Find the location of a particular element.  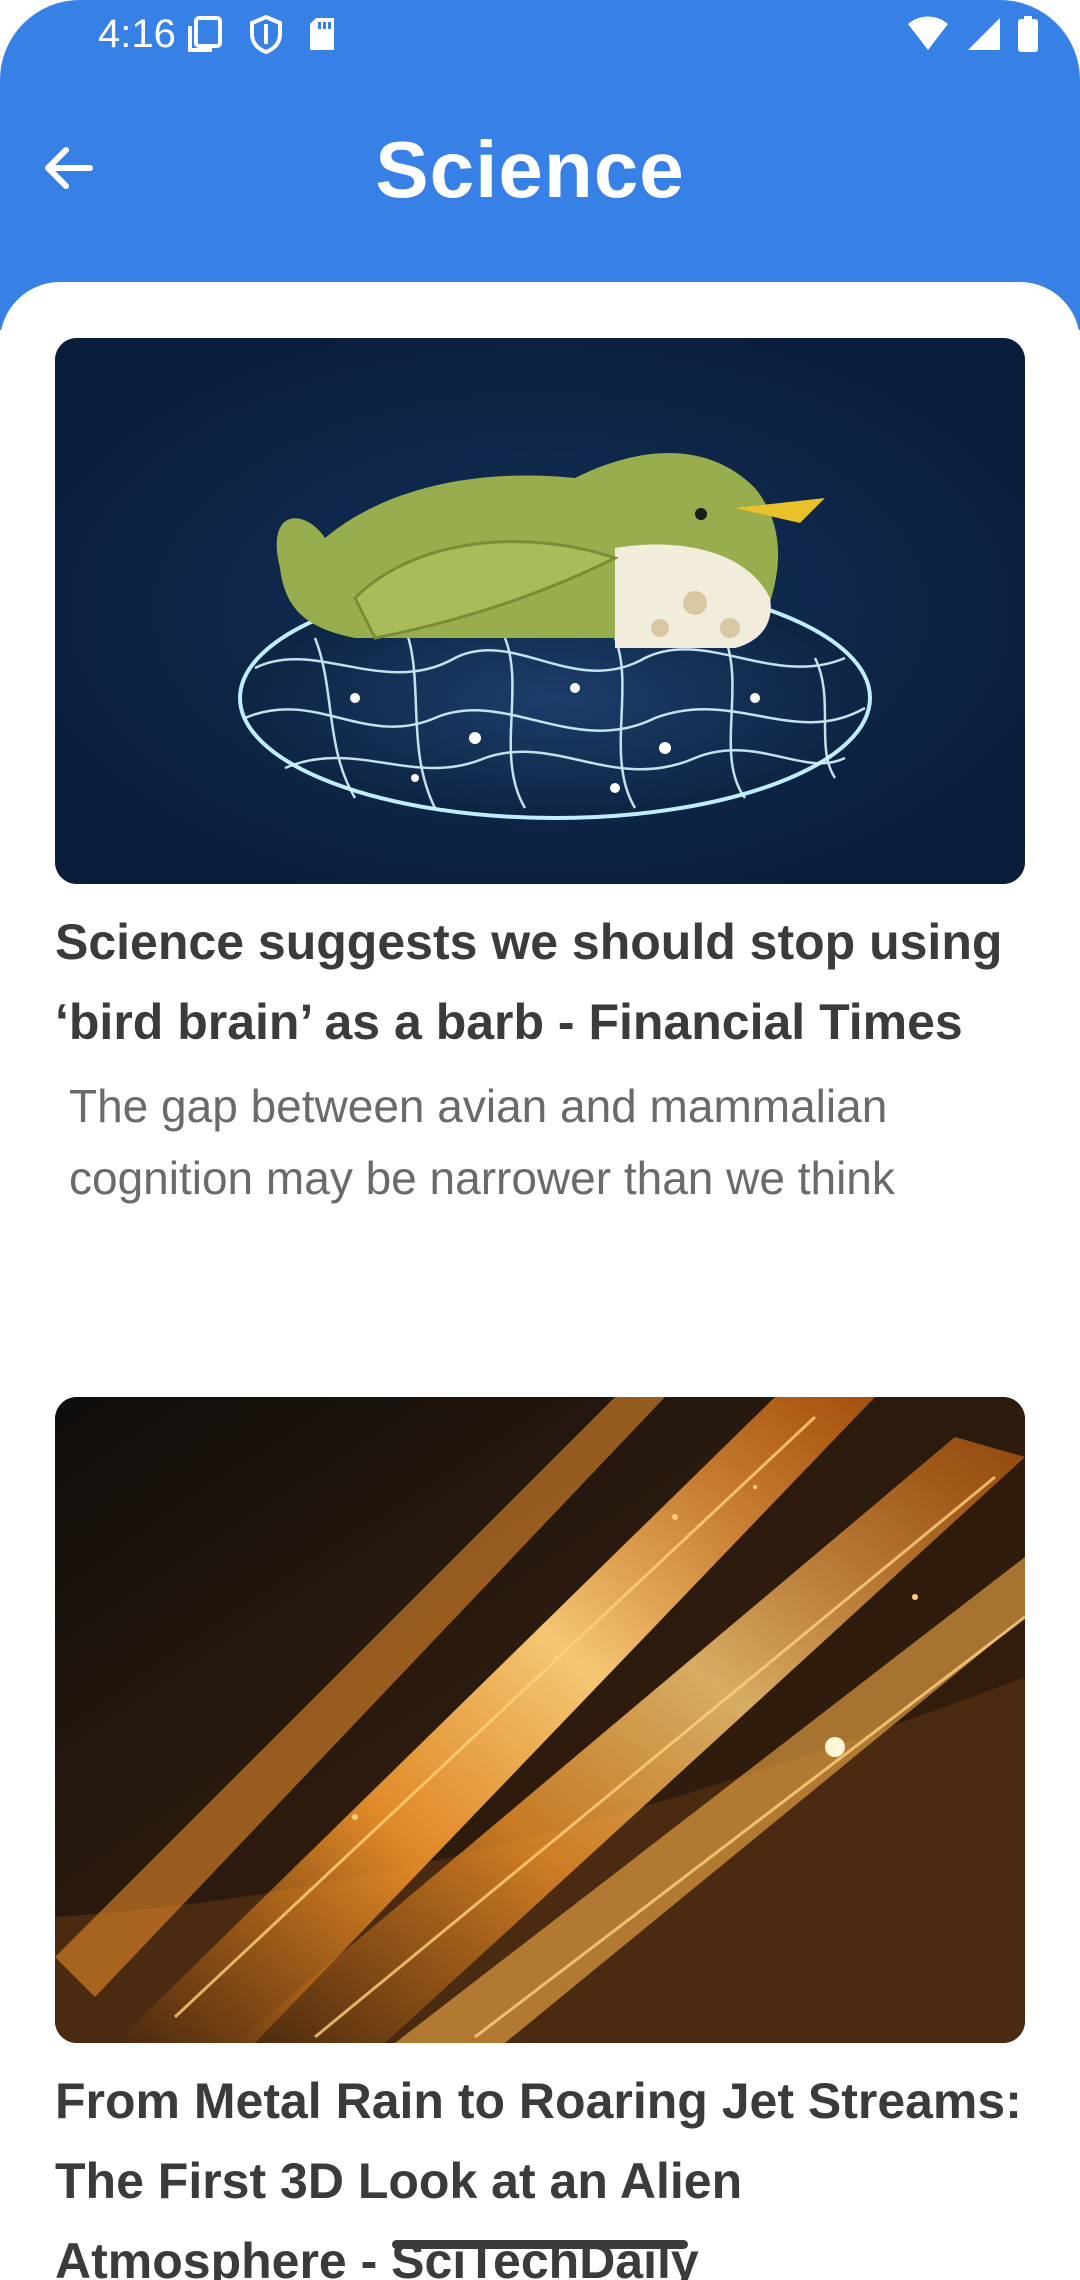

battery-icon is located at coordinates (1028, 36).